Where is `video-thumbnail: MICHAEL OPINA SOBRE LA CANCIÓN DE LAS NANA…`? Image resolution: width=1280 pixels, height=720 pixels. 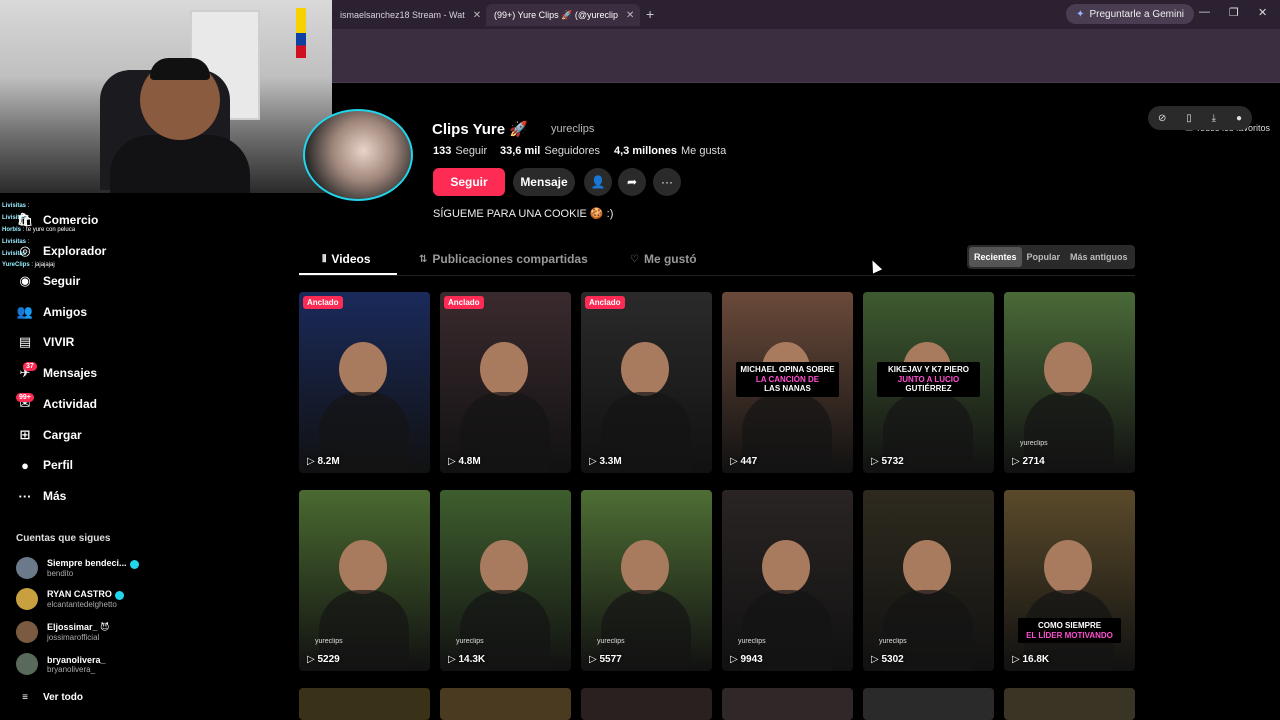 video-thumbnail: MICHAEL OPINA SOBRE LA CANCIÓN DE LAS NANA… is located at coordinates (787, 382).